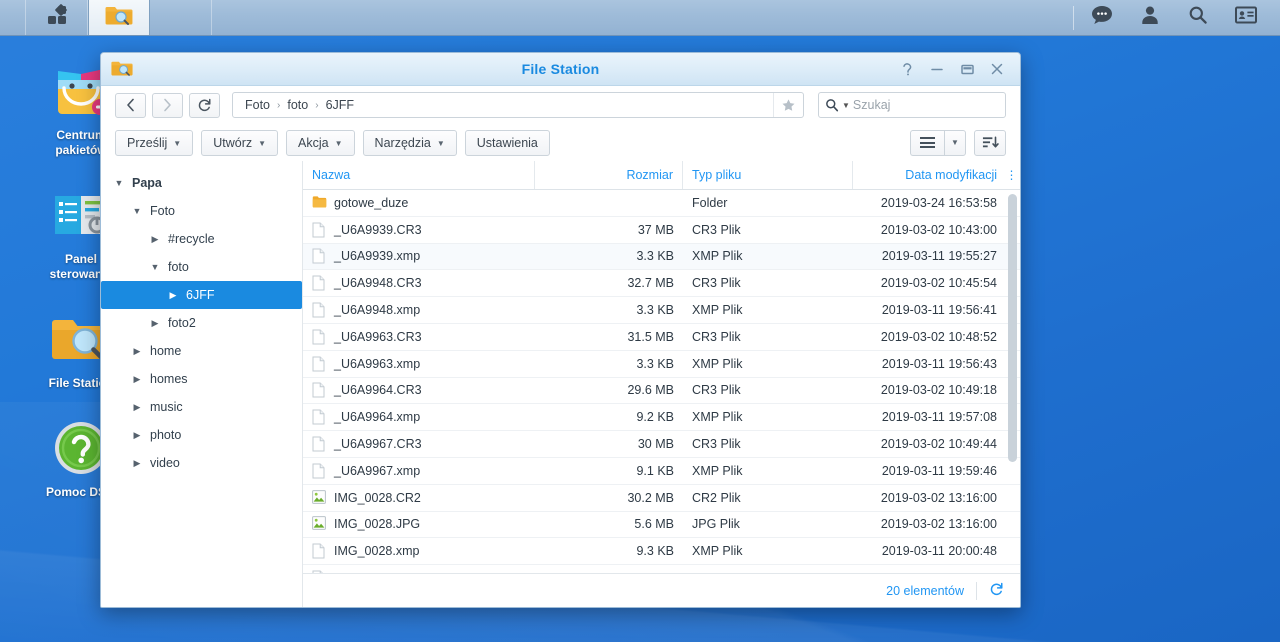 Image resolution: width=1280 pixels, height=642 pixels. I want to click on sidebar-item-foto2: ▶ foto2, so click(201, 323).